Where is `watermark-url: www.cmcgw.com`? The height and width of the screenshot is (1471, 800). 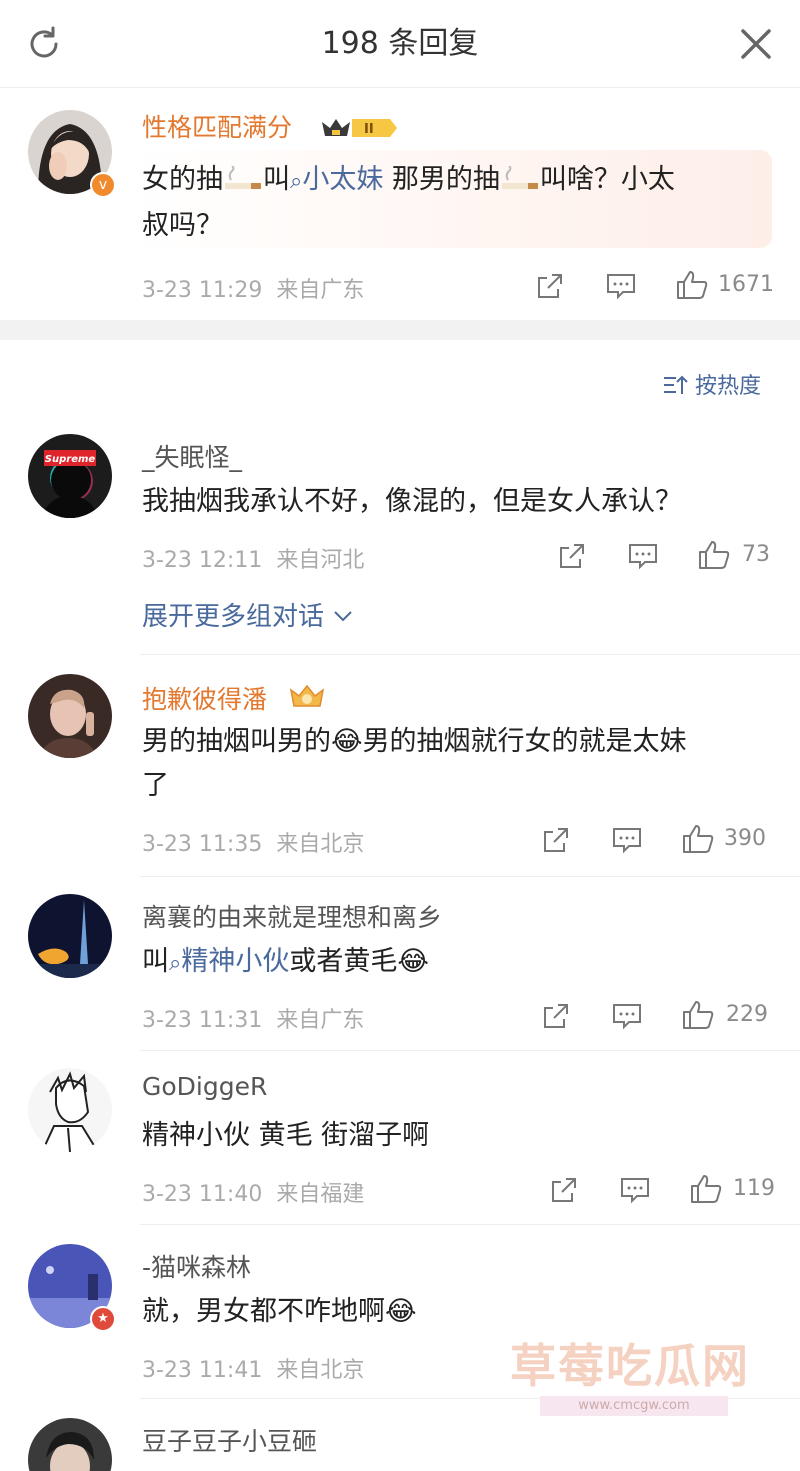
watermark-url: www.cmcgw.com is located at coordinates (634, 1406).